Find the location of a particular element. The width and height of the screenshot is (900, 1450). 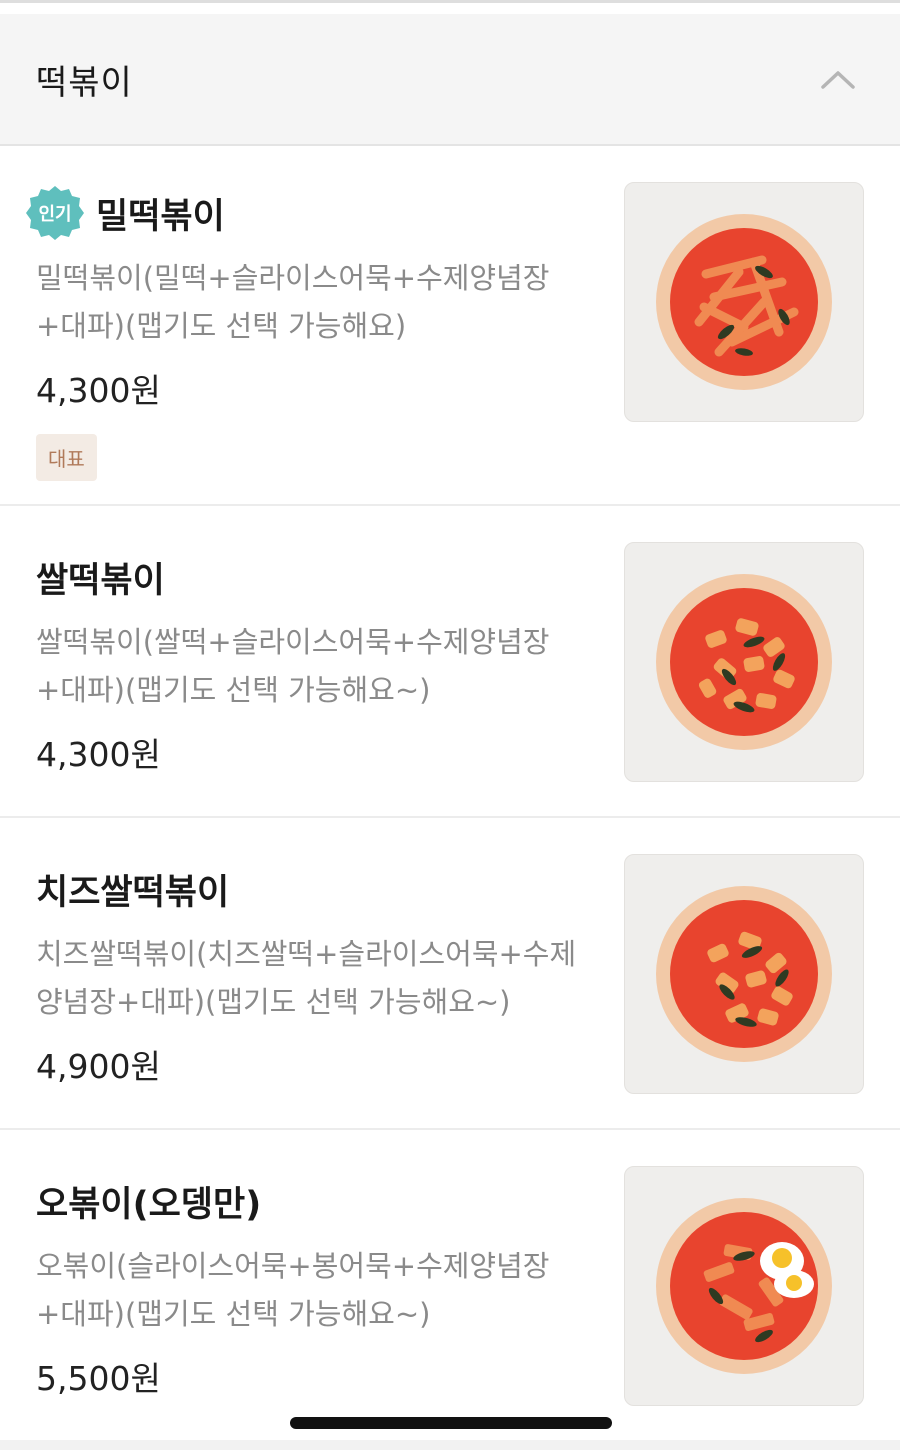

menu-item-price: 4,900원 is located at coordinates (98, 1066).